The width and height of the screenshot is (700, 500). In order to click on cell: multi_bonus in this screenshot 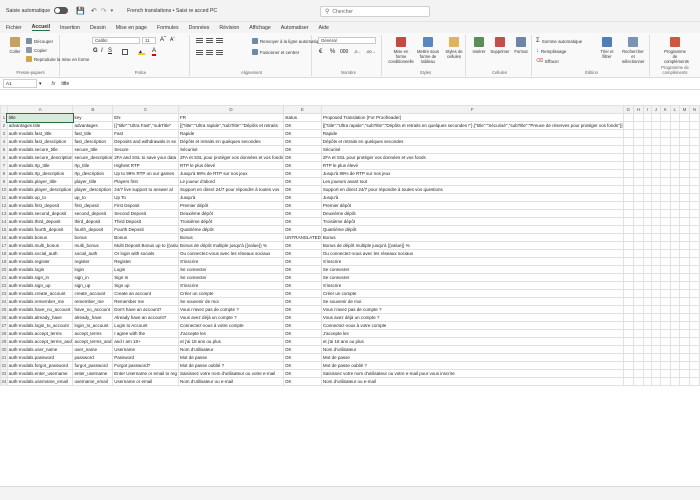, I will do `click(93, 245)`.